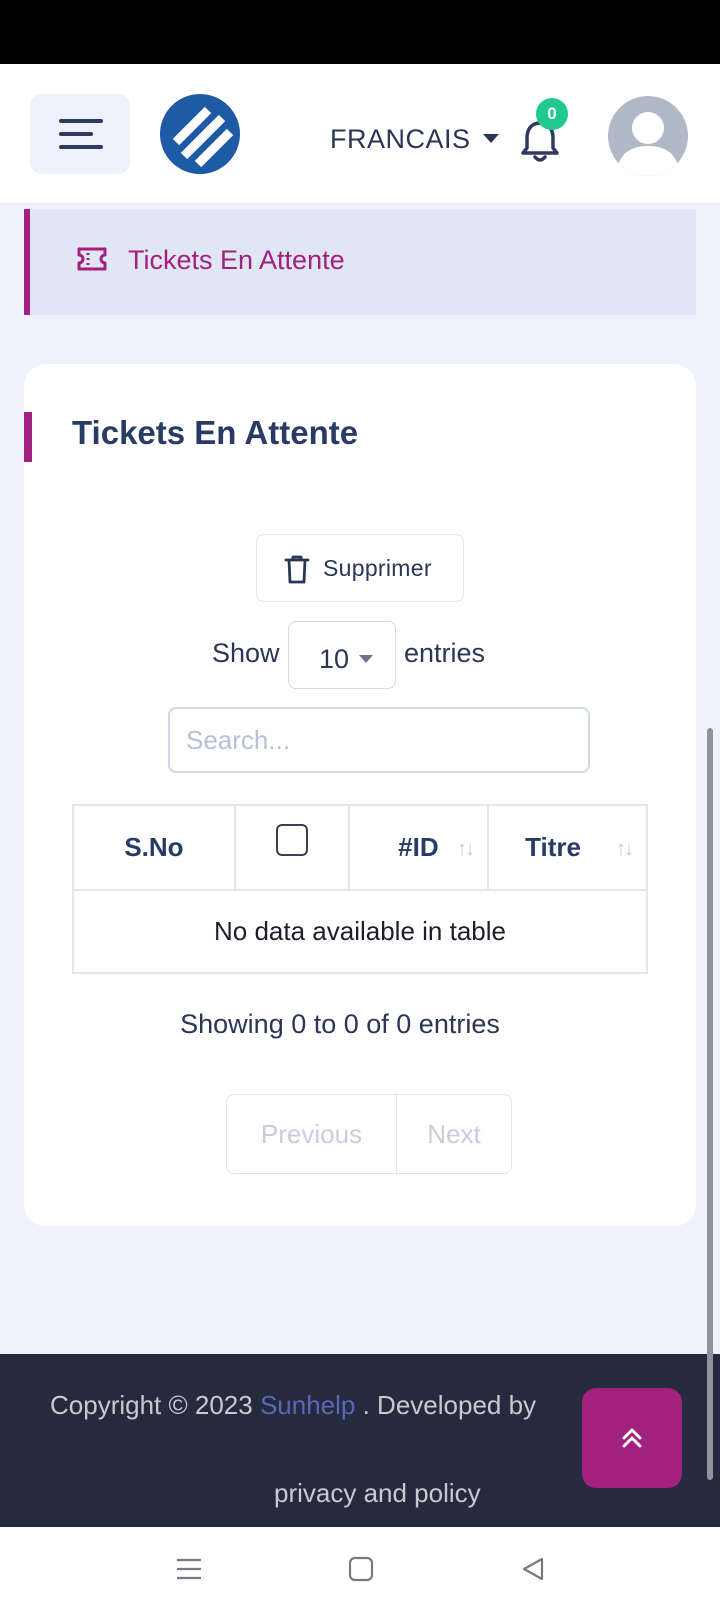  I want to click on table-row: No data available in table, so click(360, 931).